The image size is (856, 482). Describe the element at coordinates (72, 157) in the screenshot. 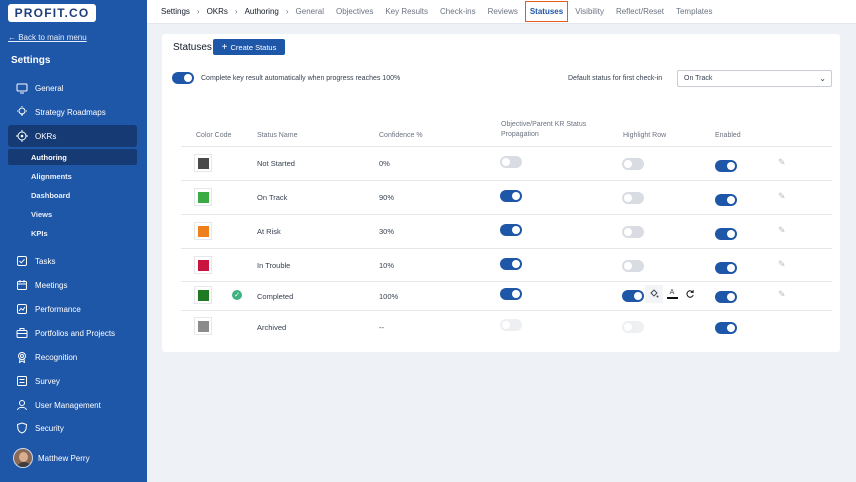

I see `sidebar-subitem-authoring: Authoring` at that location.